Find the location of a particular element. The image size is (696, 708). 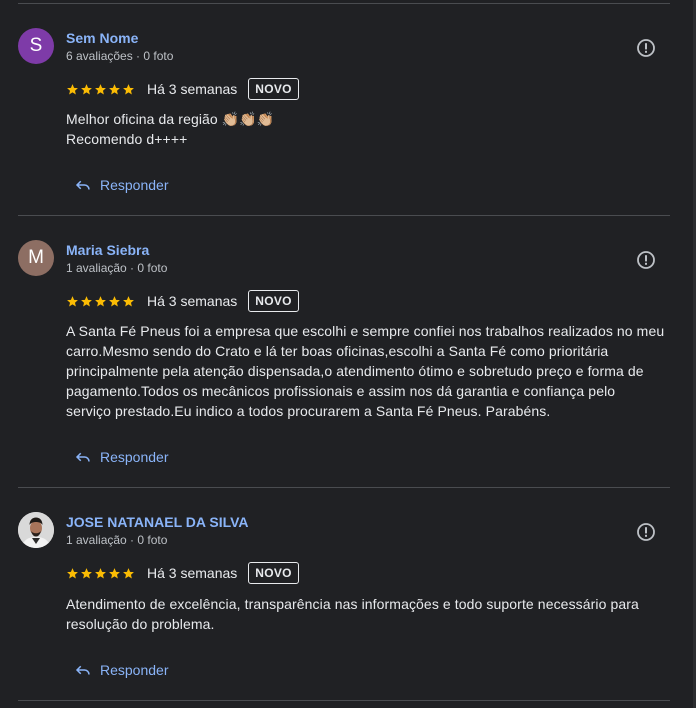

avatar is located at coordinates (36, 530).